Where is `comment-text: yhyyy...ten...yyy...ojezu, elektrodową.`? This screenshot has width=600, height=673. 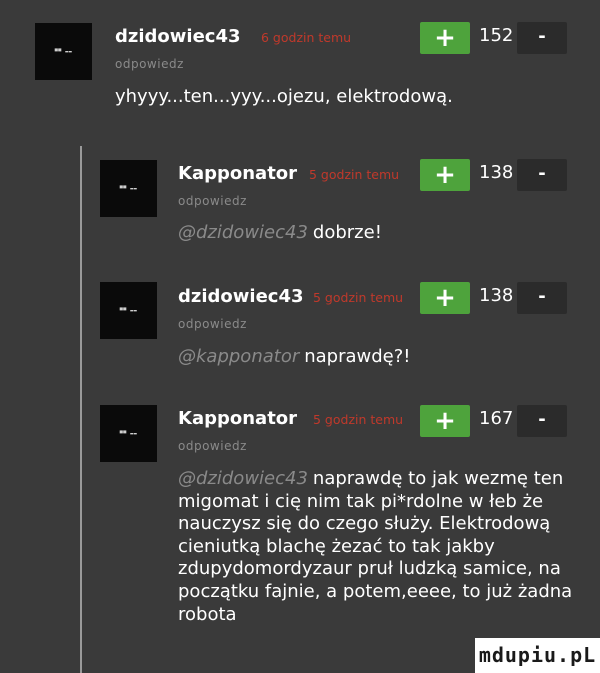 comment-text: yhyyy...ten...yyy...ojezu, elektrodową. is located at coordinates (335, 97).